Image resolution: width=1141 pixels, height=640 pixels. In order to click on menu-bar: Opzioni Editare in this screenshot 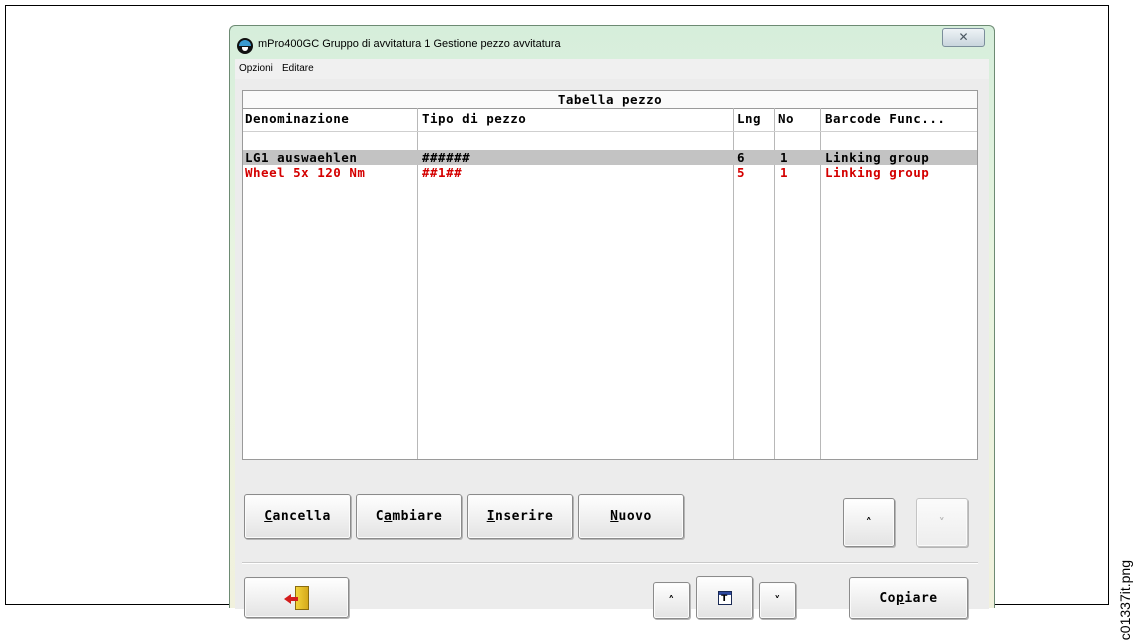, I will do `click(612, 69)`.